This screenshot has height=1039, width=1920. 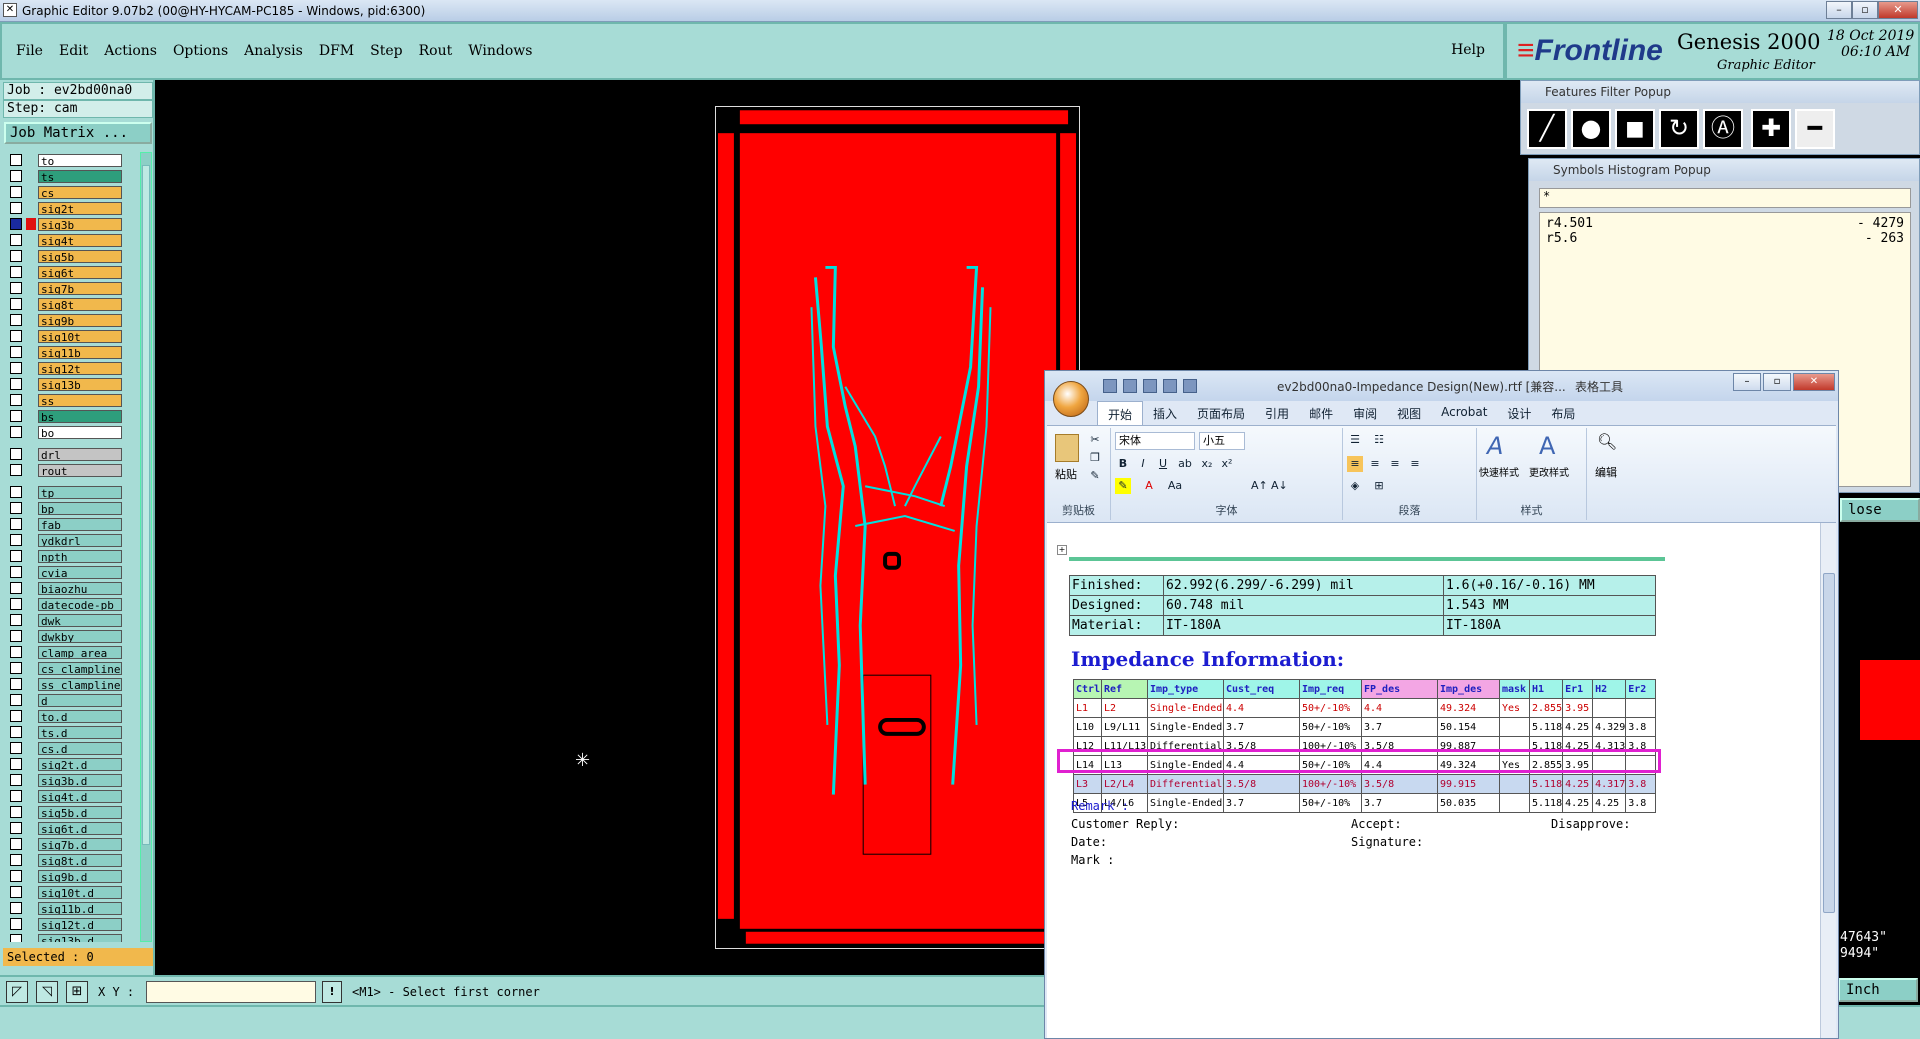 What do you see at coordinates (71, 812) in the screenshot?
I see `layer-row: sig5b.d` at bounding box center [71, 812].